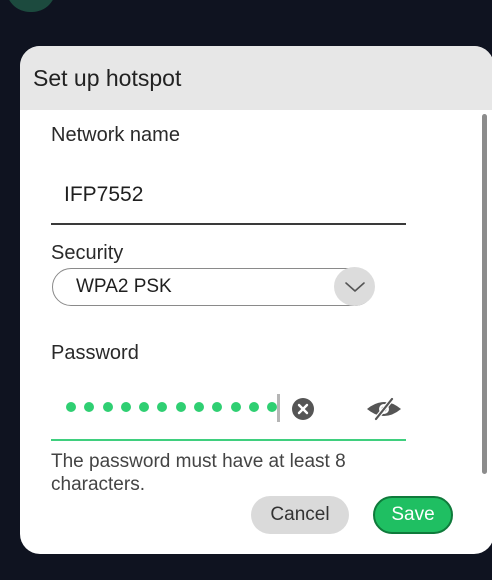  What do you see at coordinates (228, 224) in the screenshot?
I see `network-name-underline` at bounding box center [228, 224].